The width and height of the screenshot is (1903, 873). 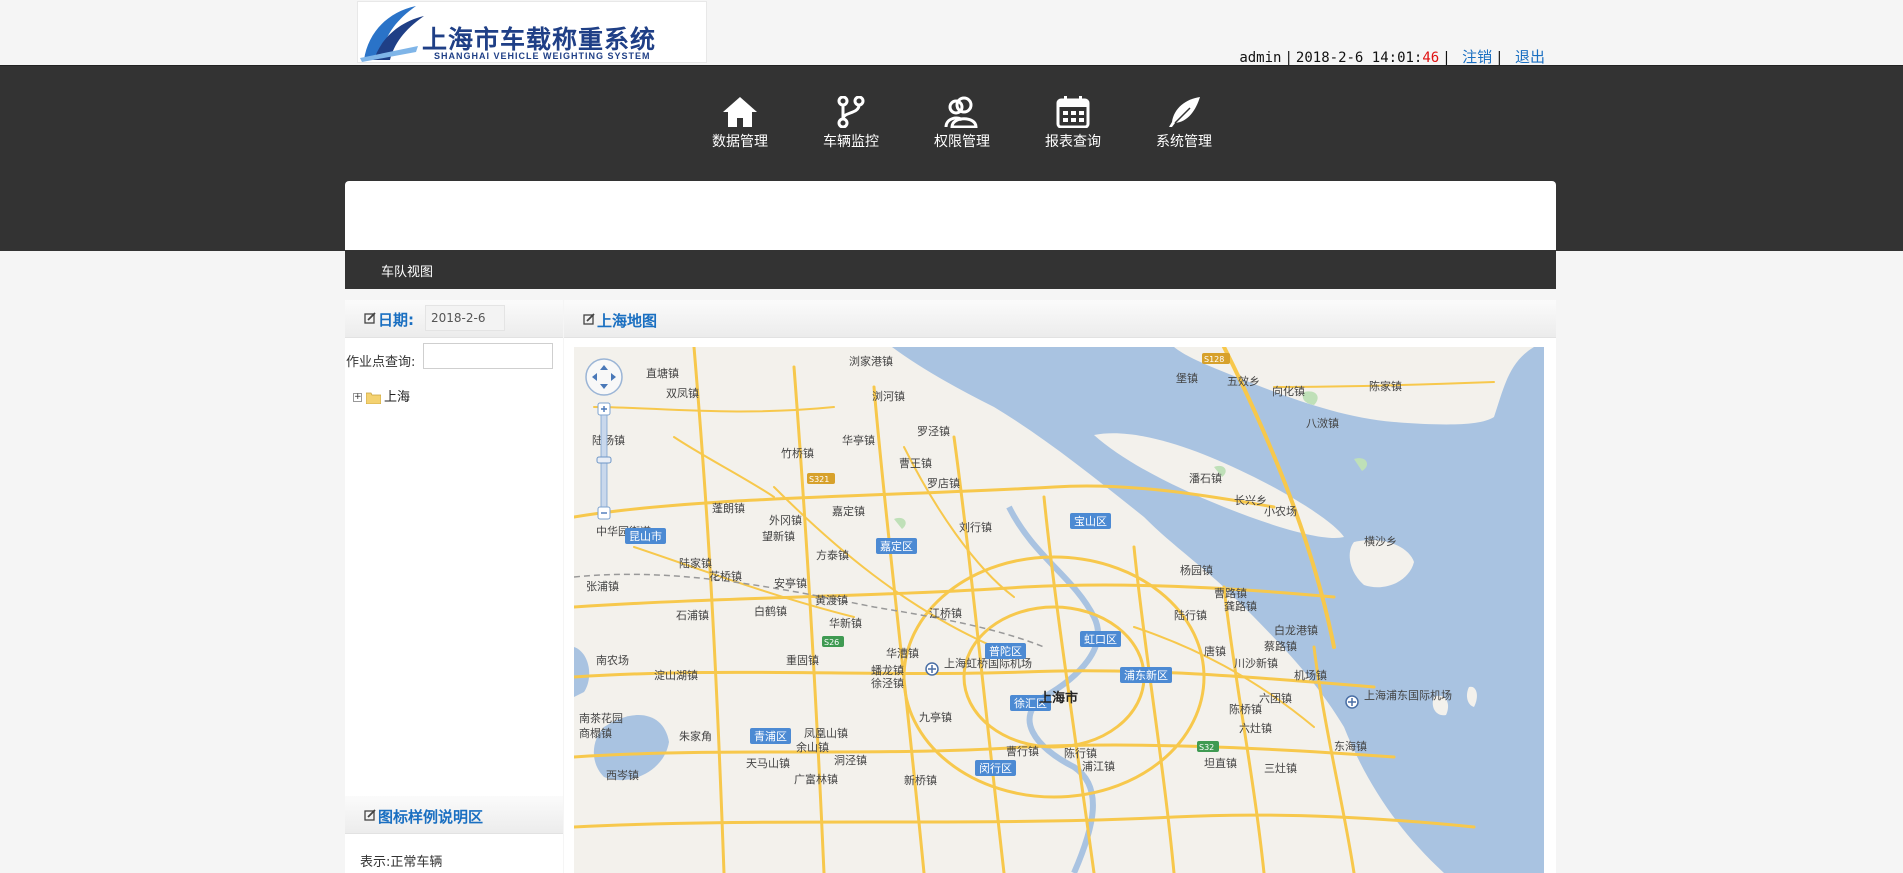 What do you see at coordinates (728, 508) in the screenshot?
I see `map-place-label: 蓬朗镇` at bounding box center [728, 508].